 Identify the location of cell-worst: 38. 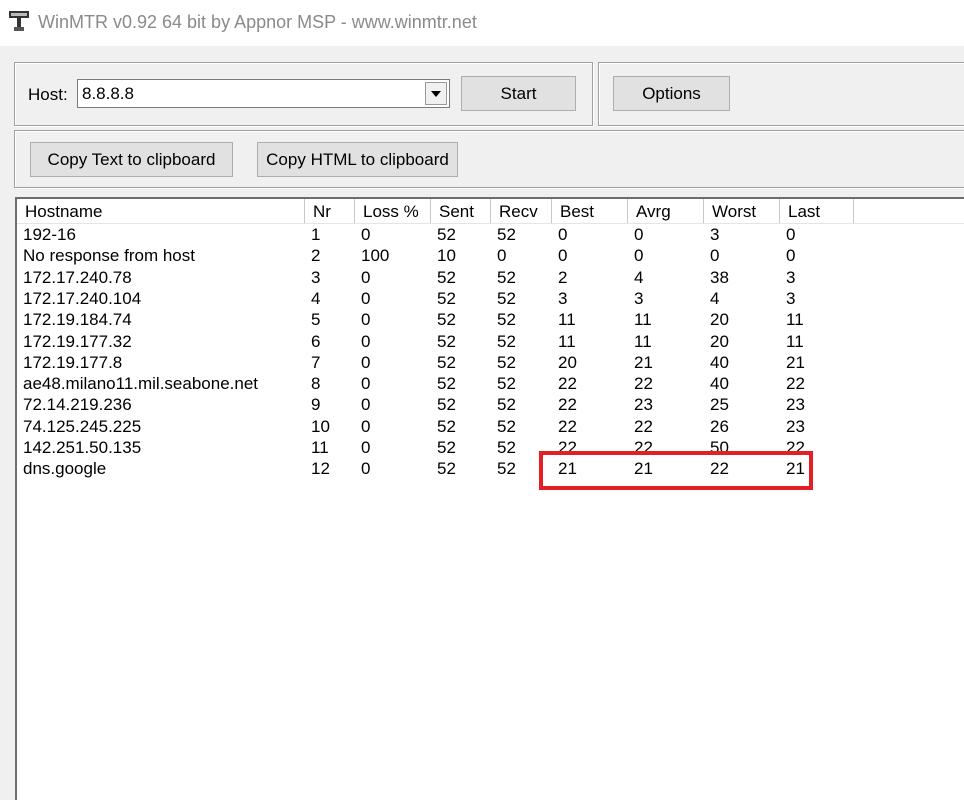
(719, 277).